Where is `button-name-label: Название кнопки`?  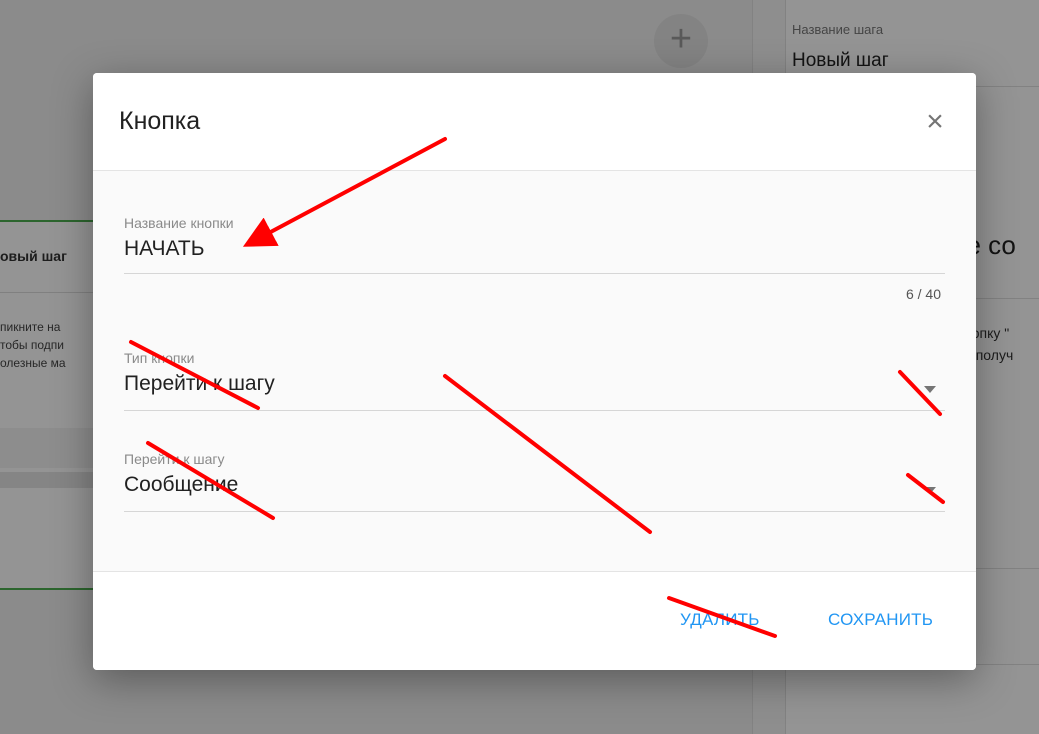
button-name-label: Название кнопки is located at coordinates (179, 223).